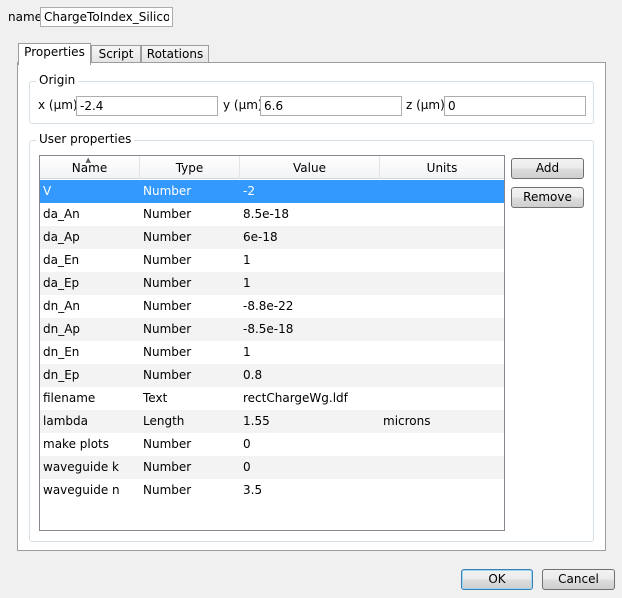  What do you see at coordinates (268, 329) in the screenshot?
I see `cell-value: -8.5e-18` at bounding box center [268, 329].